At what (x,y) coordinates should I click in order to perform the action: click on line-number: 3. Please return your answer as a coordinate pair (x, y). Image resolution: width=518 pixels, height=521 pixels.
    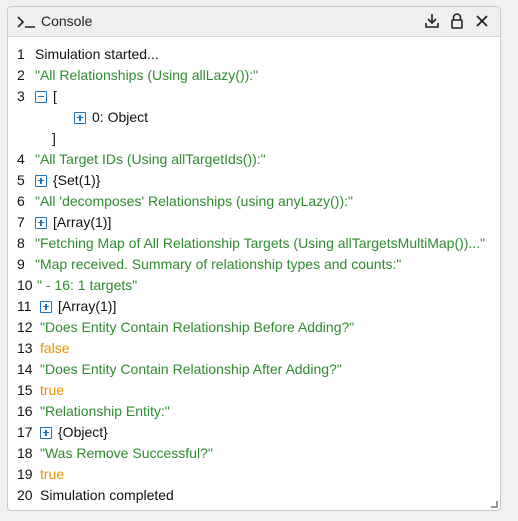
    Looking at the image, I should click on (21, 96).